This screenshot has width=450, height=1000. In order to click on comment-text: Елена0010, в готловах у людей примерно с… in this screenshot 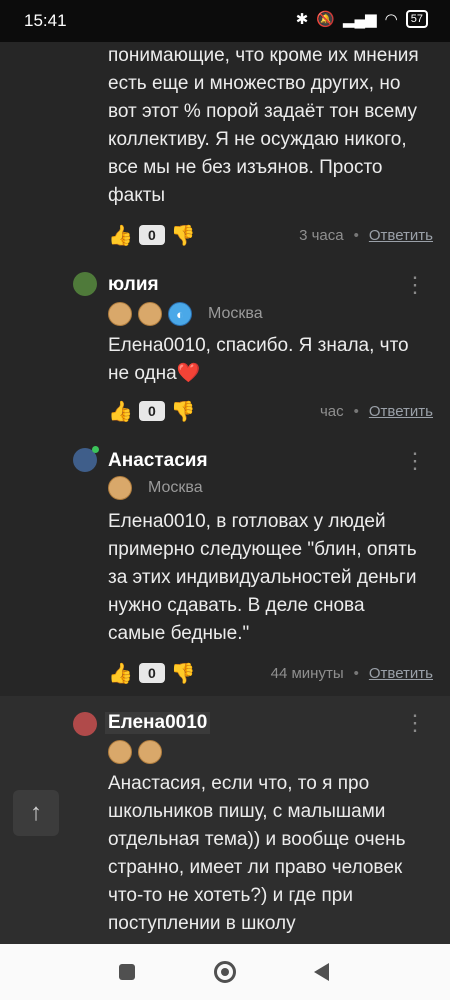, I will do `click(268, 578)`.